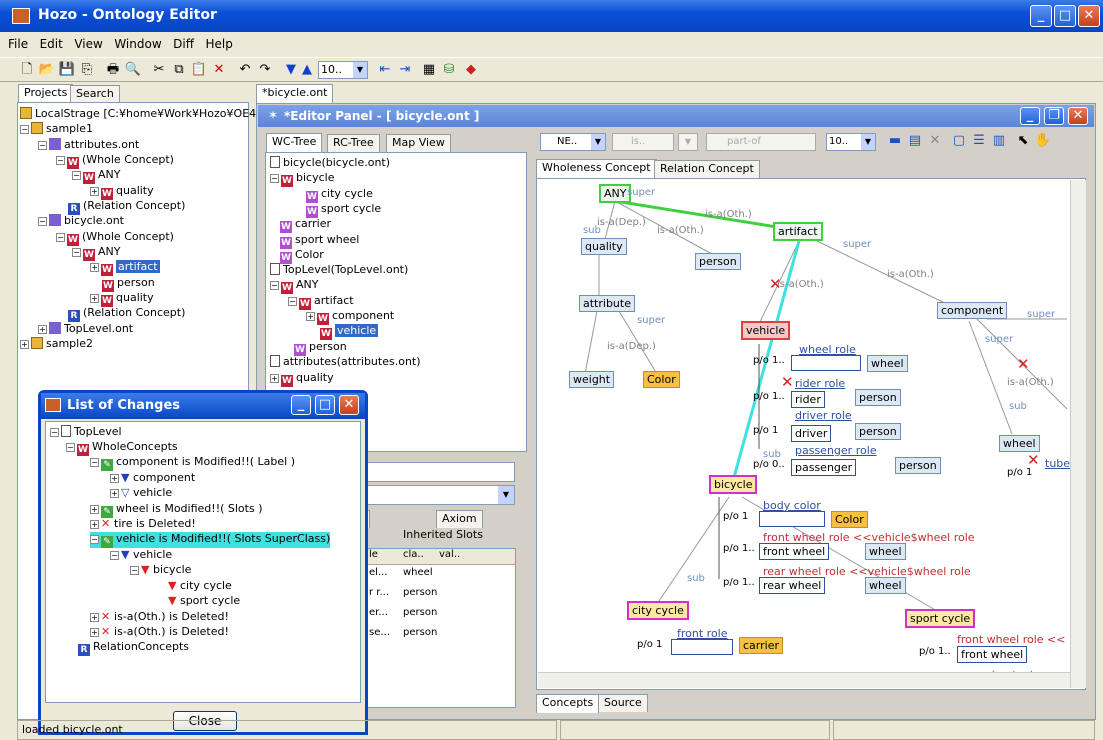  Describe the element at coordinates (1078, 434) in the screenshot. I see `vertical-scrollbar` at that location.